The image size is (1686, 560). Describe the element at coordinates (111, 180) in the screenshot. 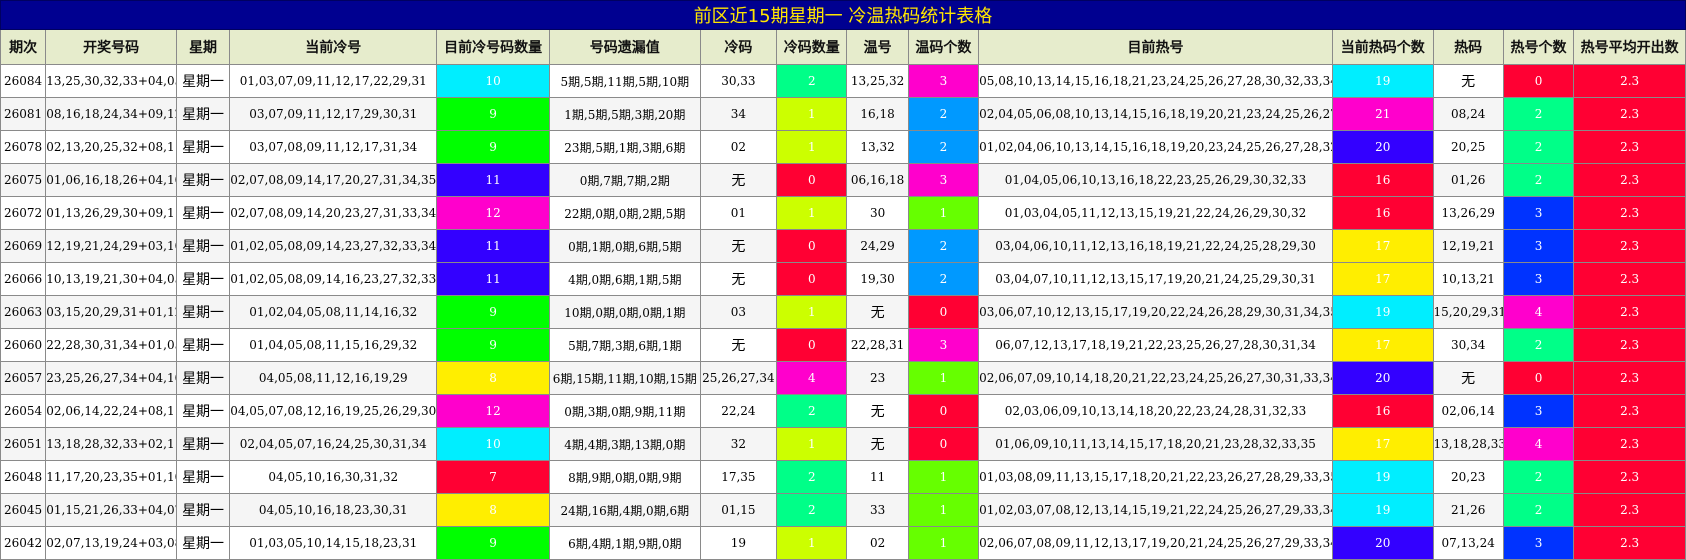

I see `draw-cell: 01,06,16,18,26+04,10` at that location.